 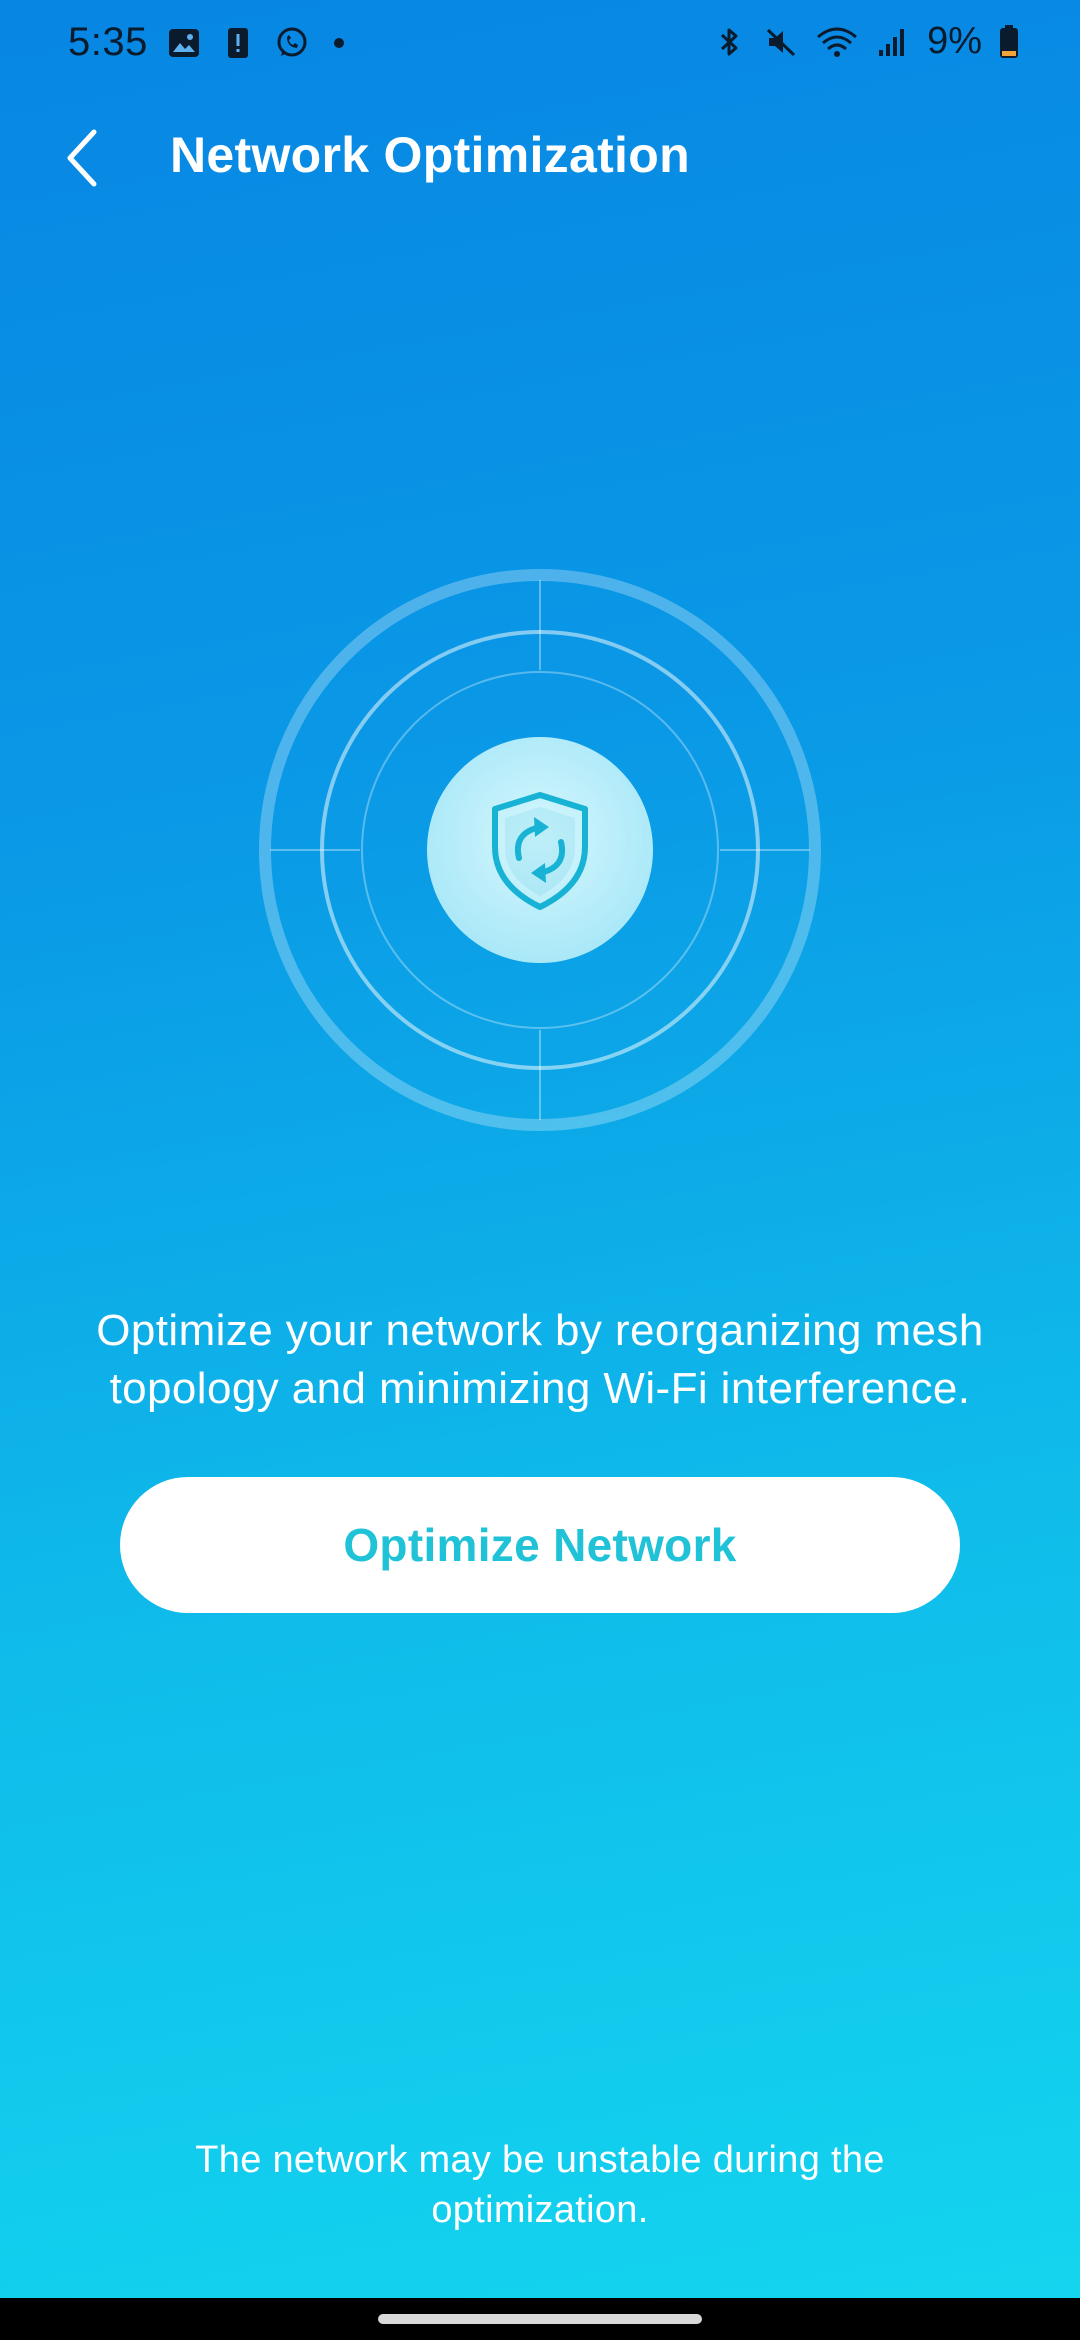 What do you see at coordinates (108, 42) in the screenshot?
I see `status-time: 5:35` at bounding box center [108, 42].